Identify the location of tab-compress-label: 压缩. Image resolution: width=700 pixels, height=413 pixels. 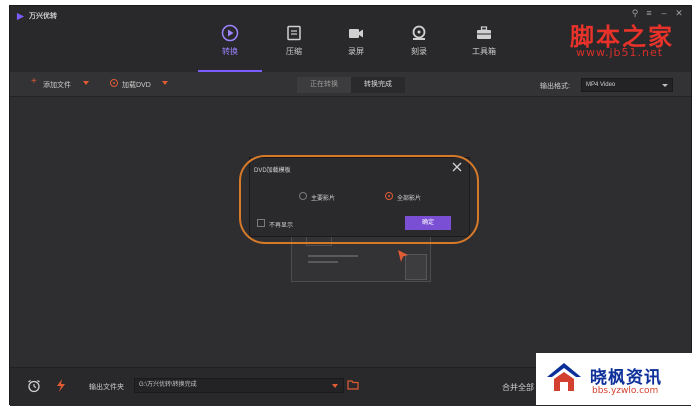
(294, 51).